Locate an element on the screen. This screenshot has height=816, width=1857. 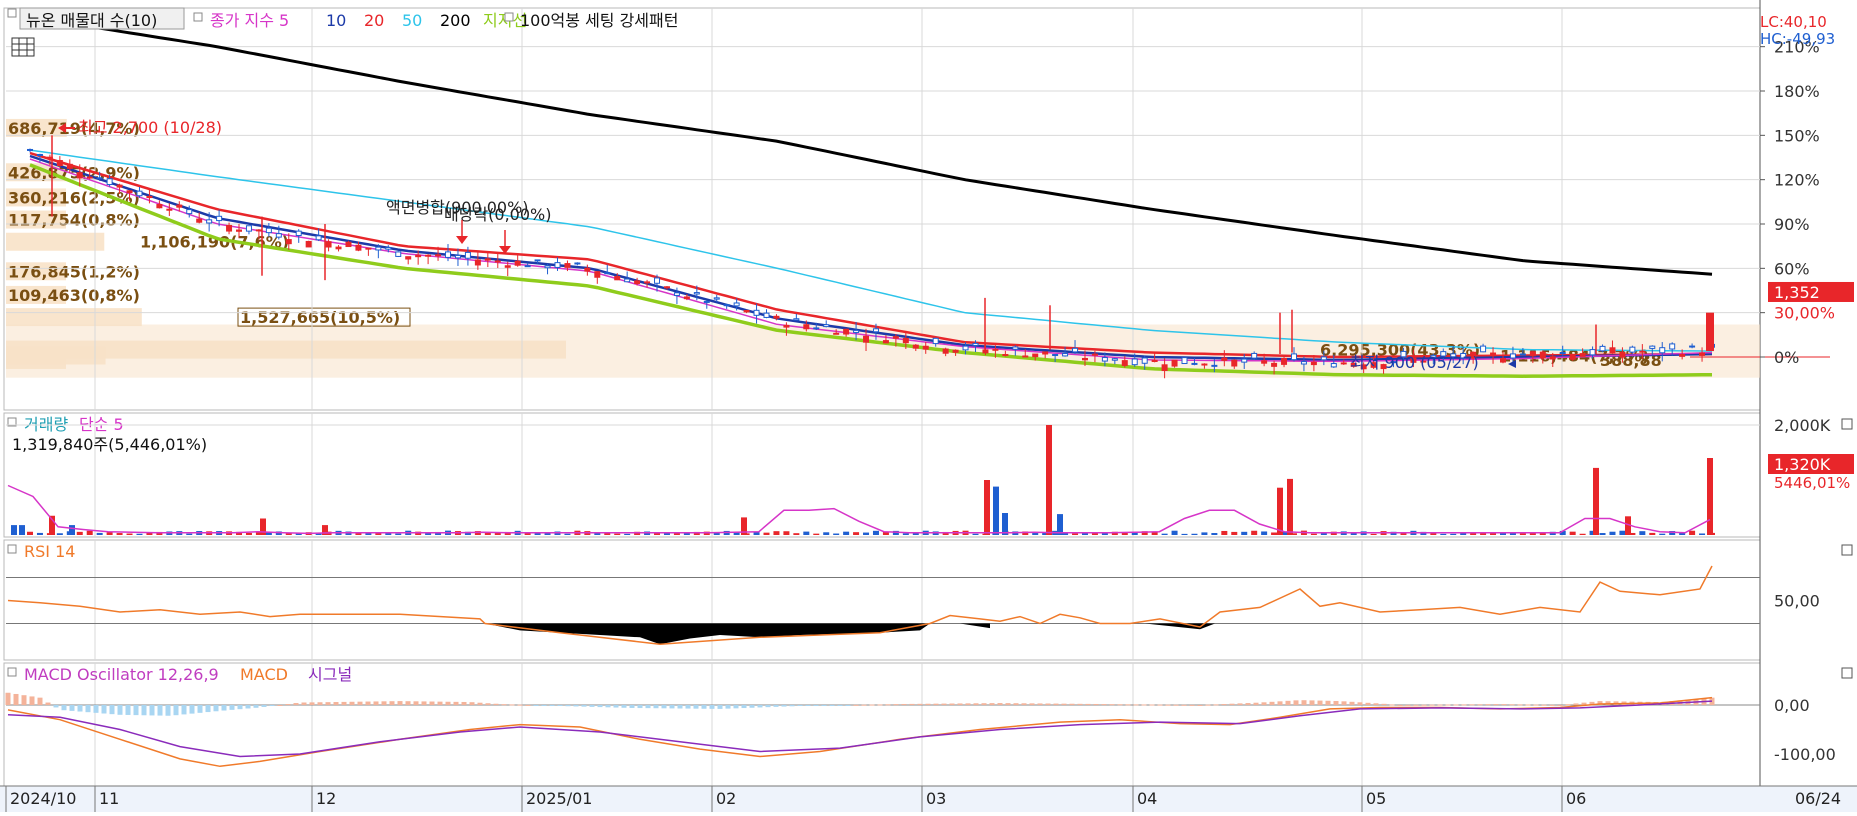
indicator-title: 뉴온 매물대 수(10) is located at coordinates (91, 20).